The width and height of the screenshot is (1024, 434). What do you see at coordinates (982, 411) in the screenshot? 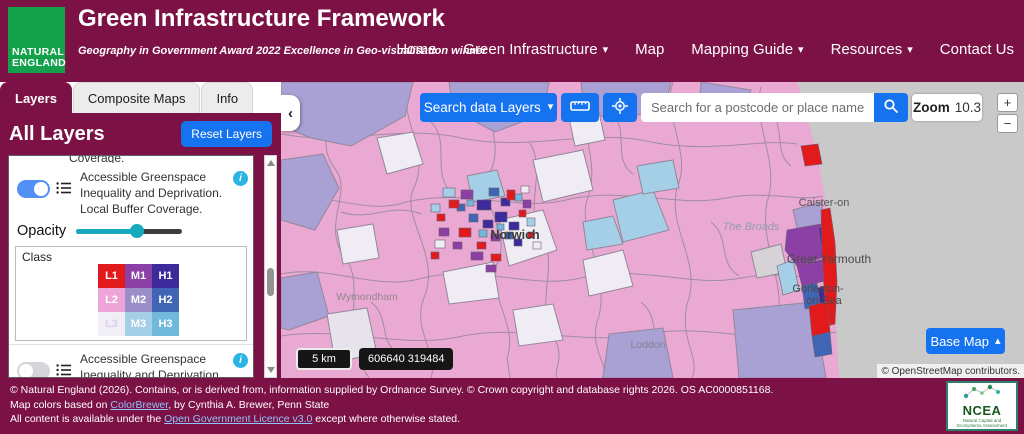
I see `ncea-acronym: NCEA` at bounding box center [982, 411].